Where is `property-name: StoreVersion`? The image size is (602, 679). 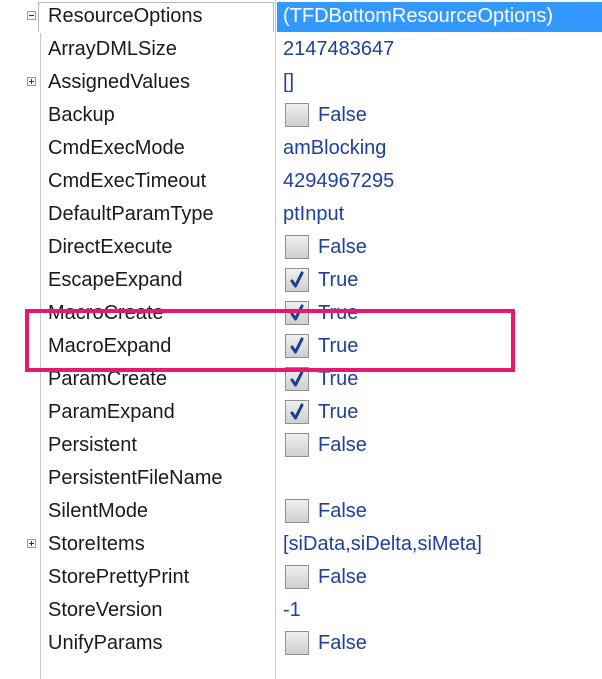
property-name: StoreVersion is located at coordinates (105, 610).